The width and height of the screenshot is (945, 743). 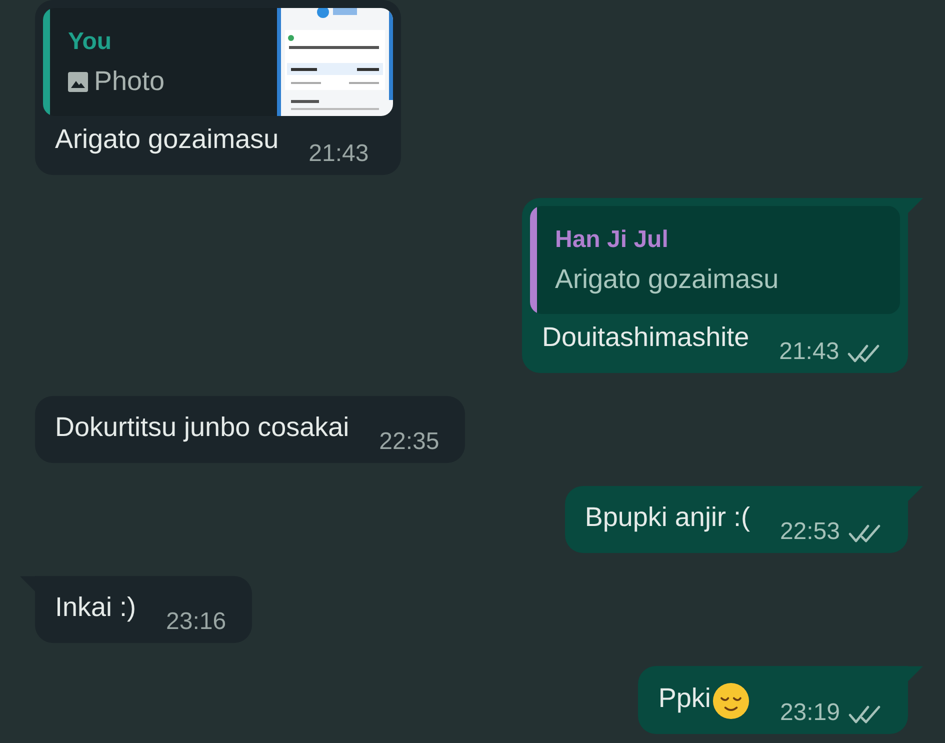 What do you see at coordinates (202, 428) in the screenshot?
I see `message-text: Dokurtitsu junbo cosakai` at bounding box center [202, 428].